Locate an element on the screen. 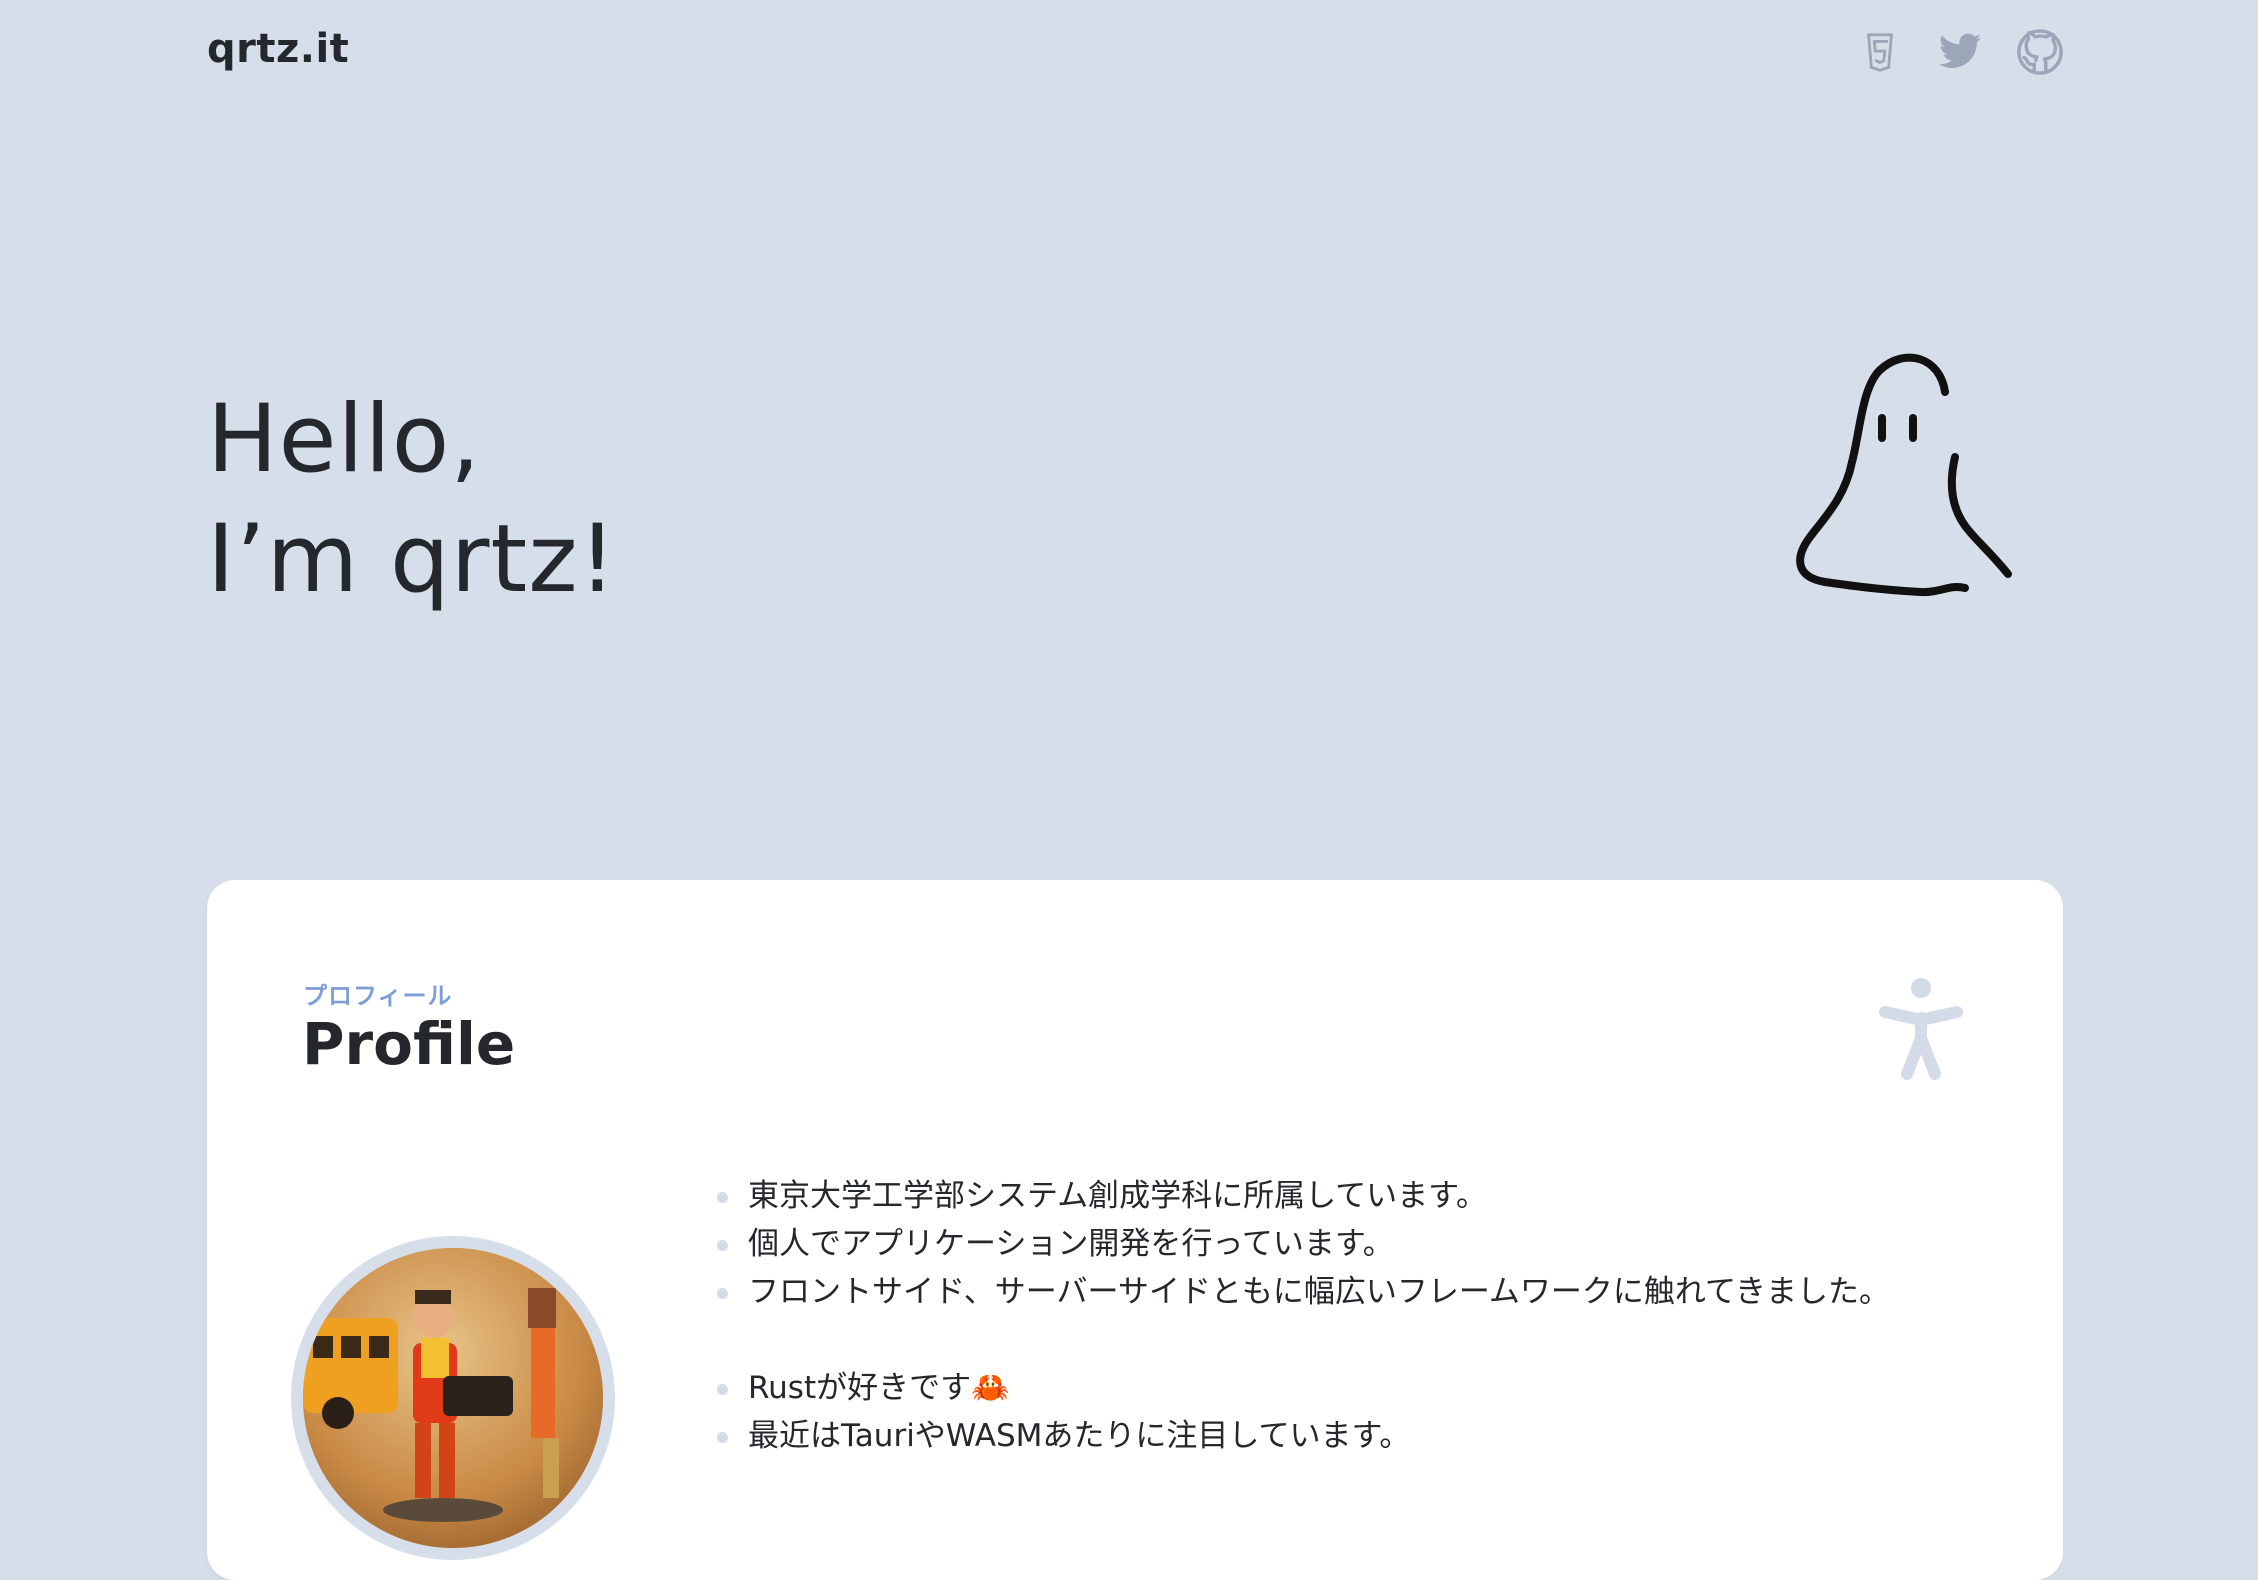  github-link is located at coordinates (2040, 52).